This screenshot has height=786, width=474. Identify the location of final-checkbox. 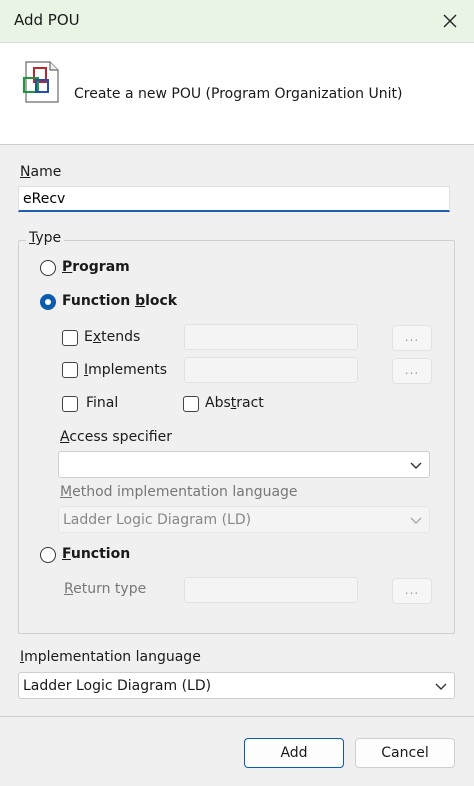
(70, 404).